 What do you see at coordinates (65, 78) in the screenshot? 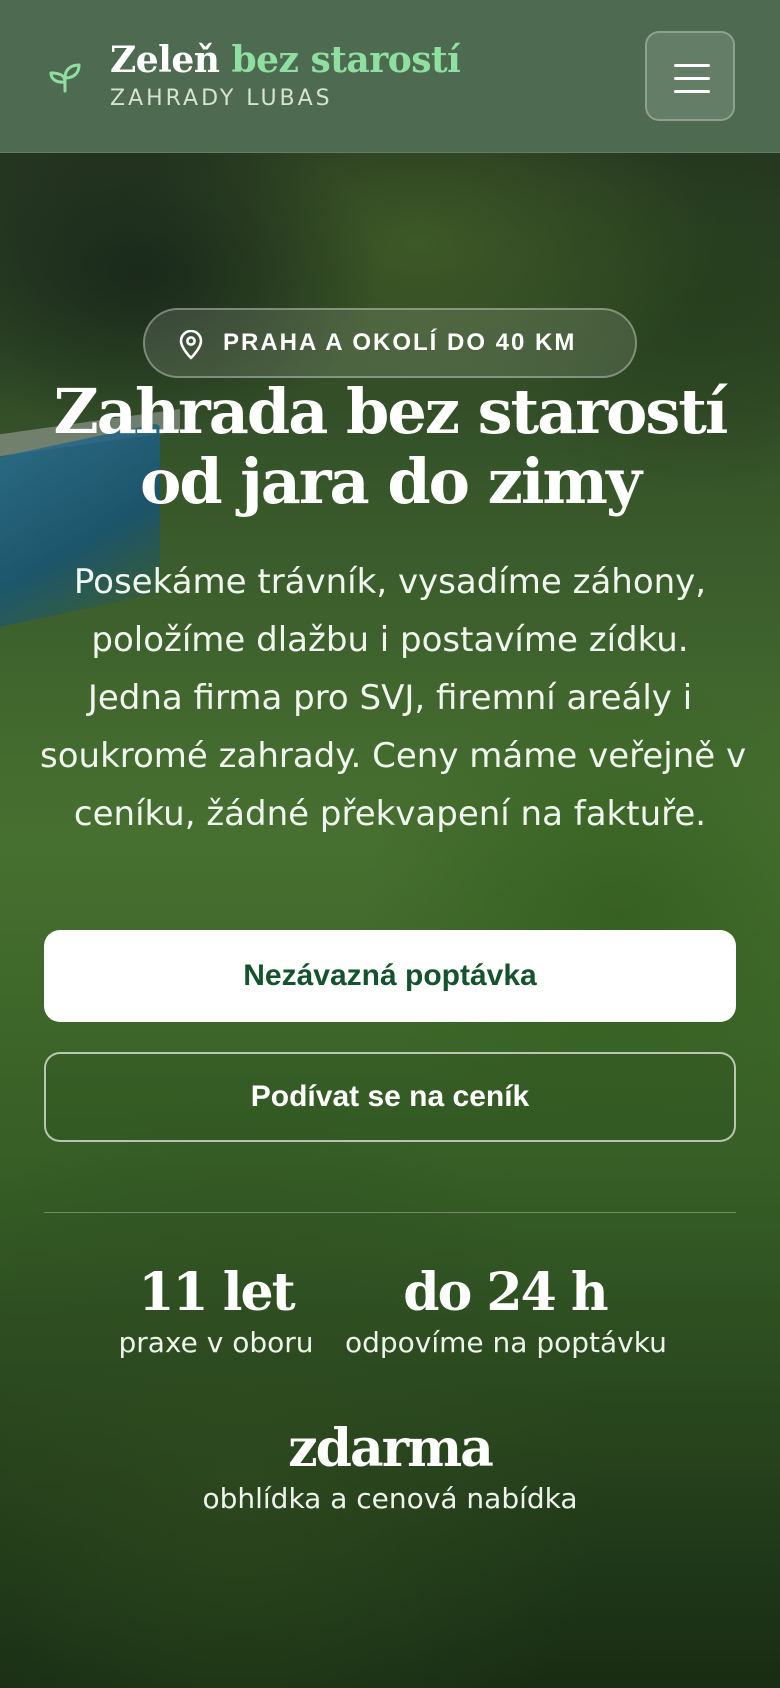
I see `sprout-icon` at bounding box center [65, 78].